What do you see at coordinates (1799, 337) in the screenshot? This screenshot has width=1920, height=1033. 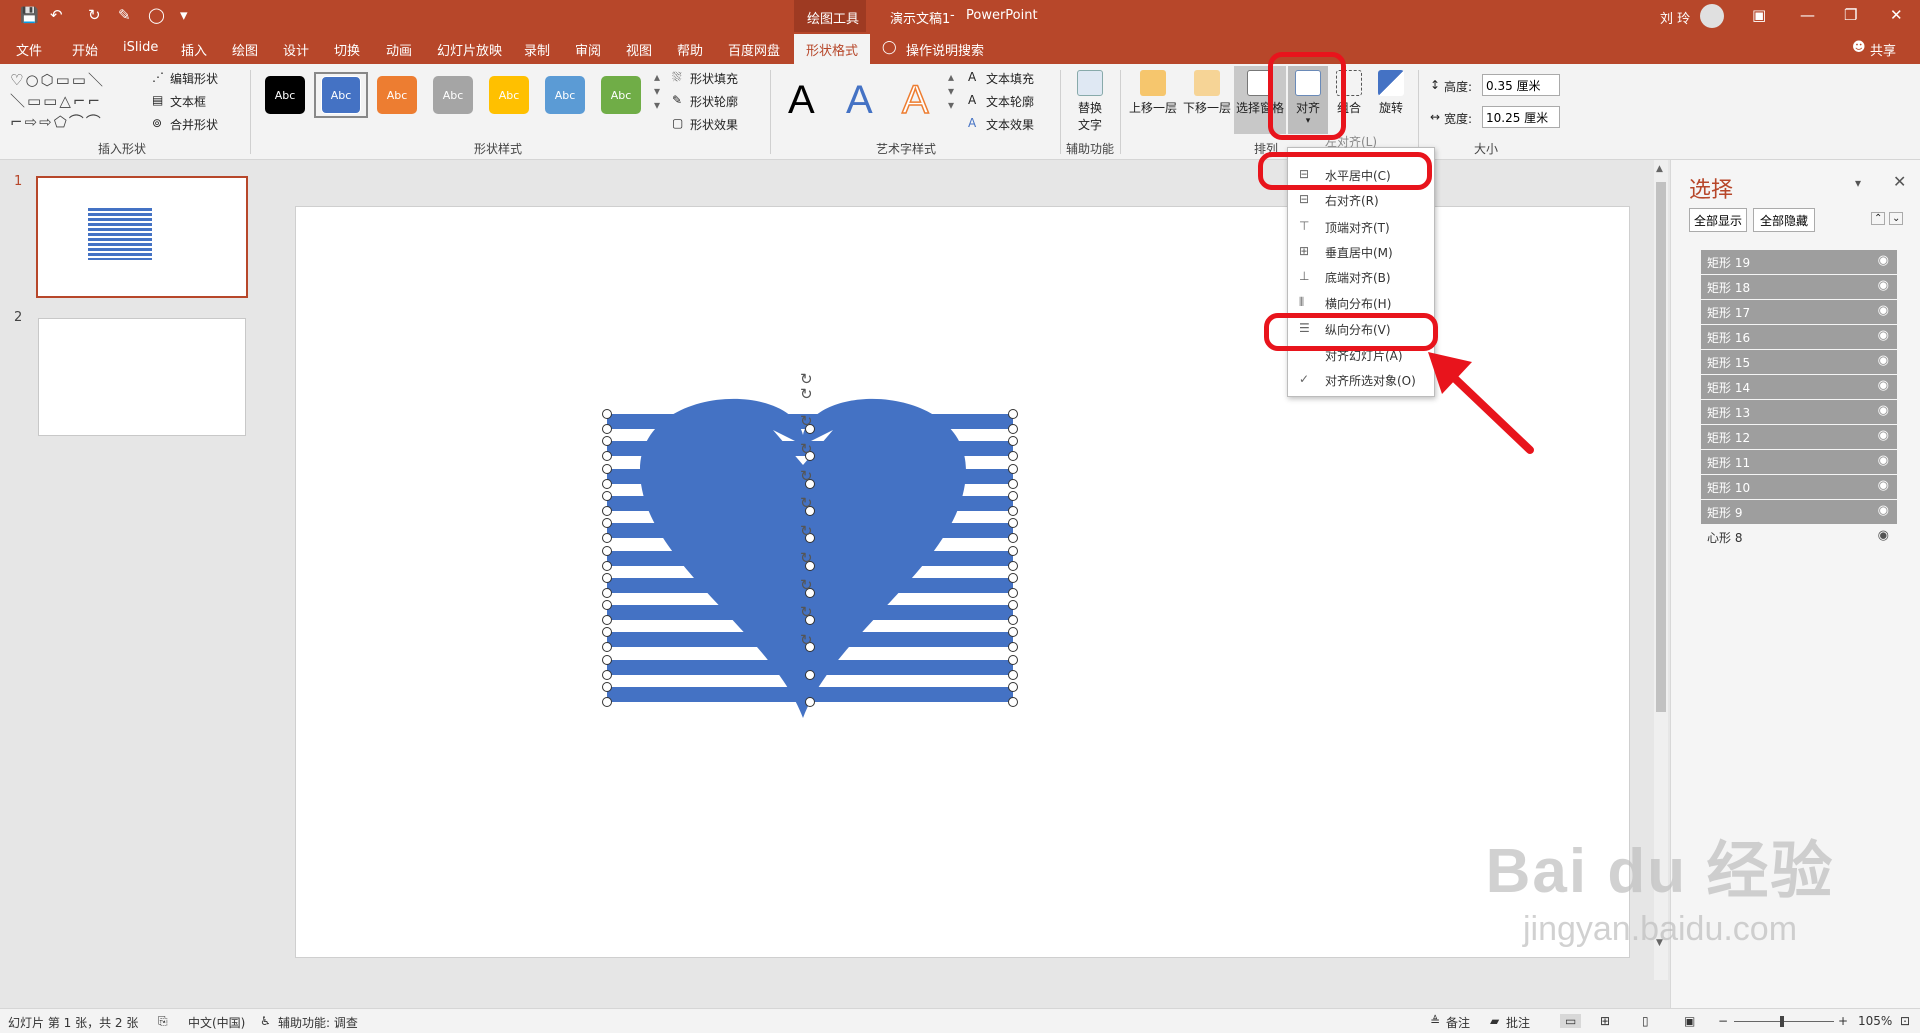 I see `selection-item: 矩形 16 ◉` at bounding box center [1799, 337].